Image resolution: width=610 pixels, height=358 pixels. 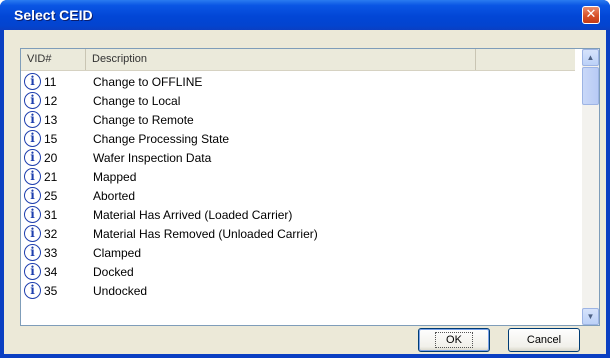 I want to click on vid-cell: 32, so click(x=51, y=234).